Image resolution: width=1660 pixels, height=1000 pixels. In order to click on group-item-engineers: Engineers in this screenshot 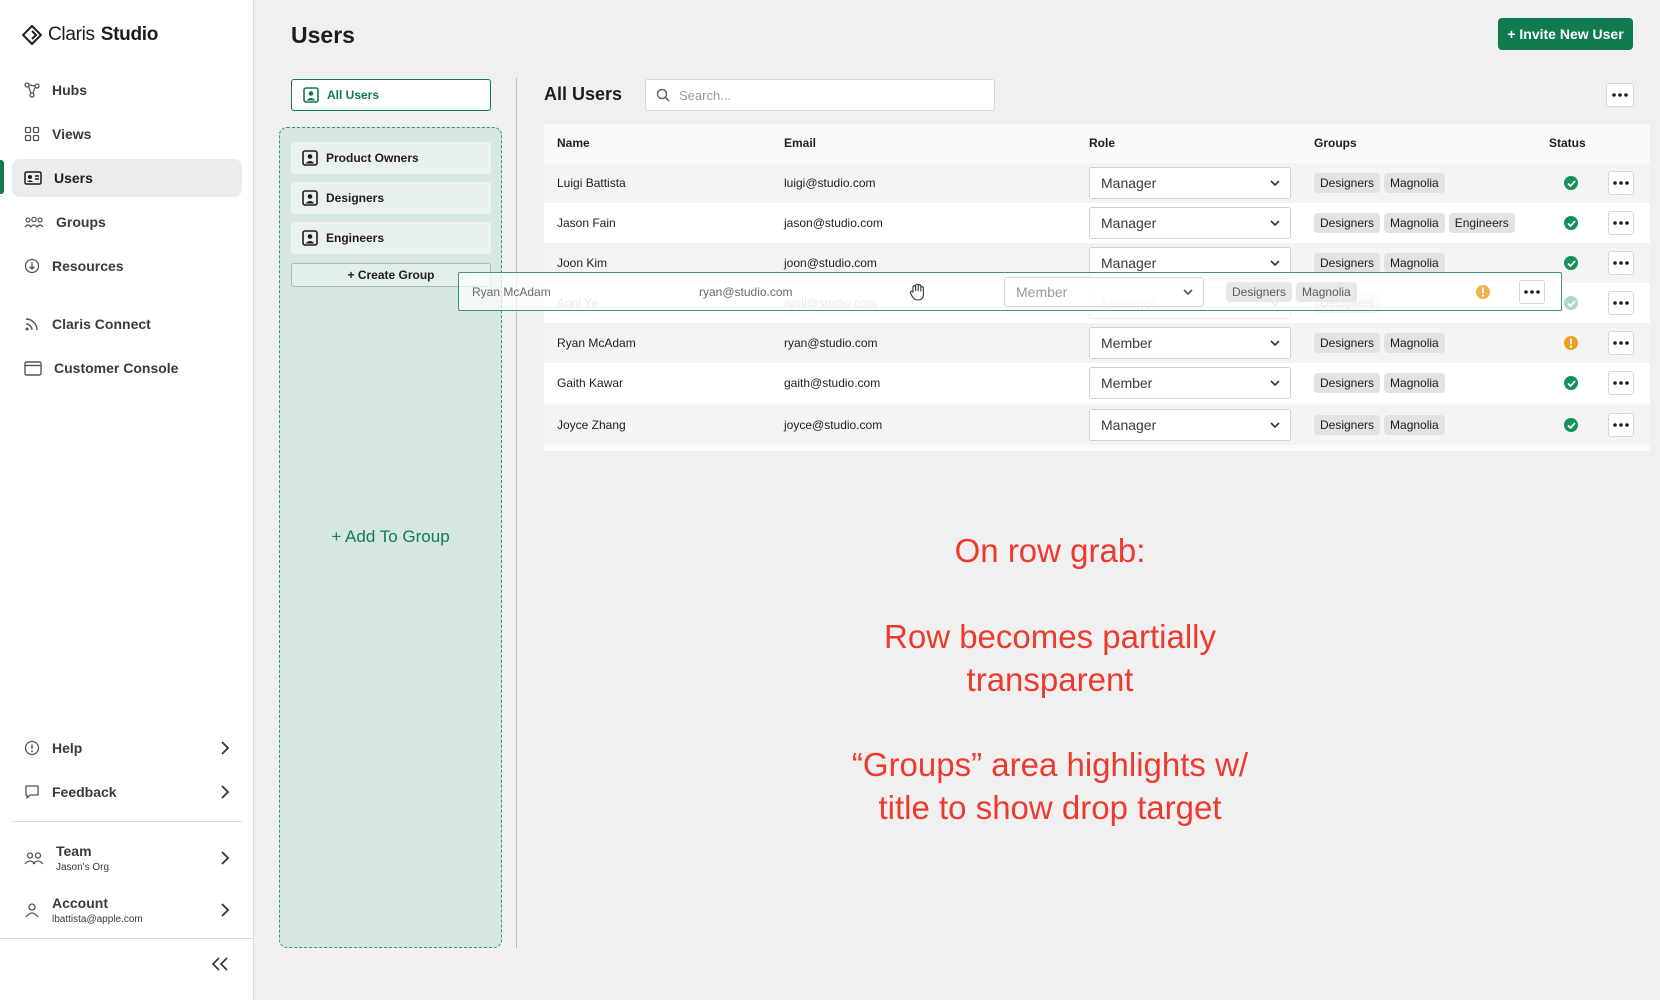, I will do `click(391, 238)`.